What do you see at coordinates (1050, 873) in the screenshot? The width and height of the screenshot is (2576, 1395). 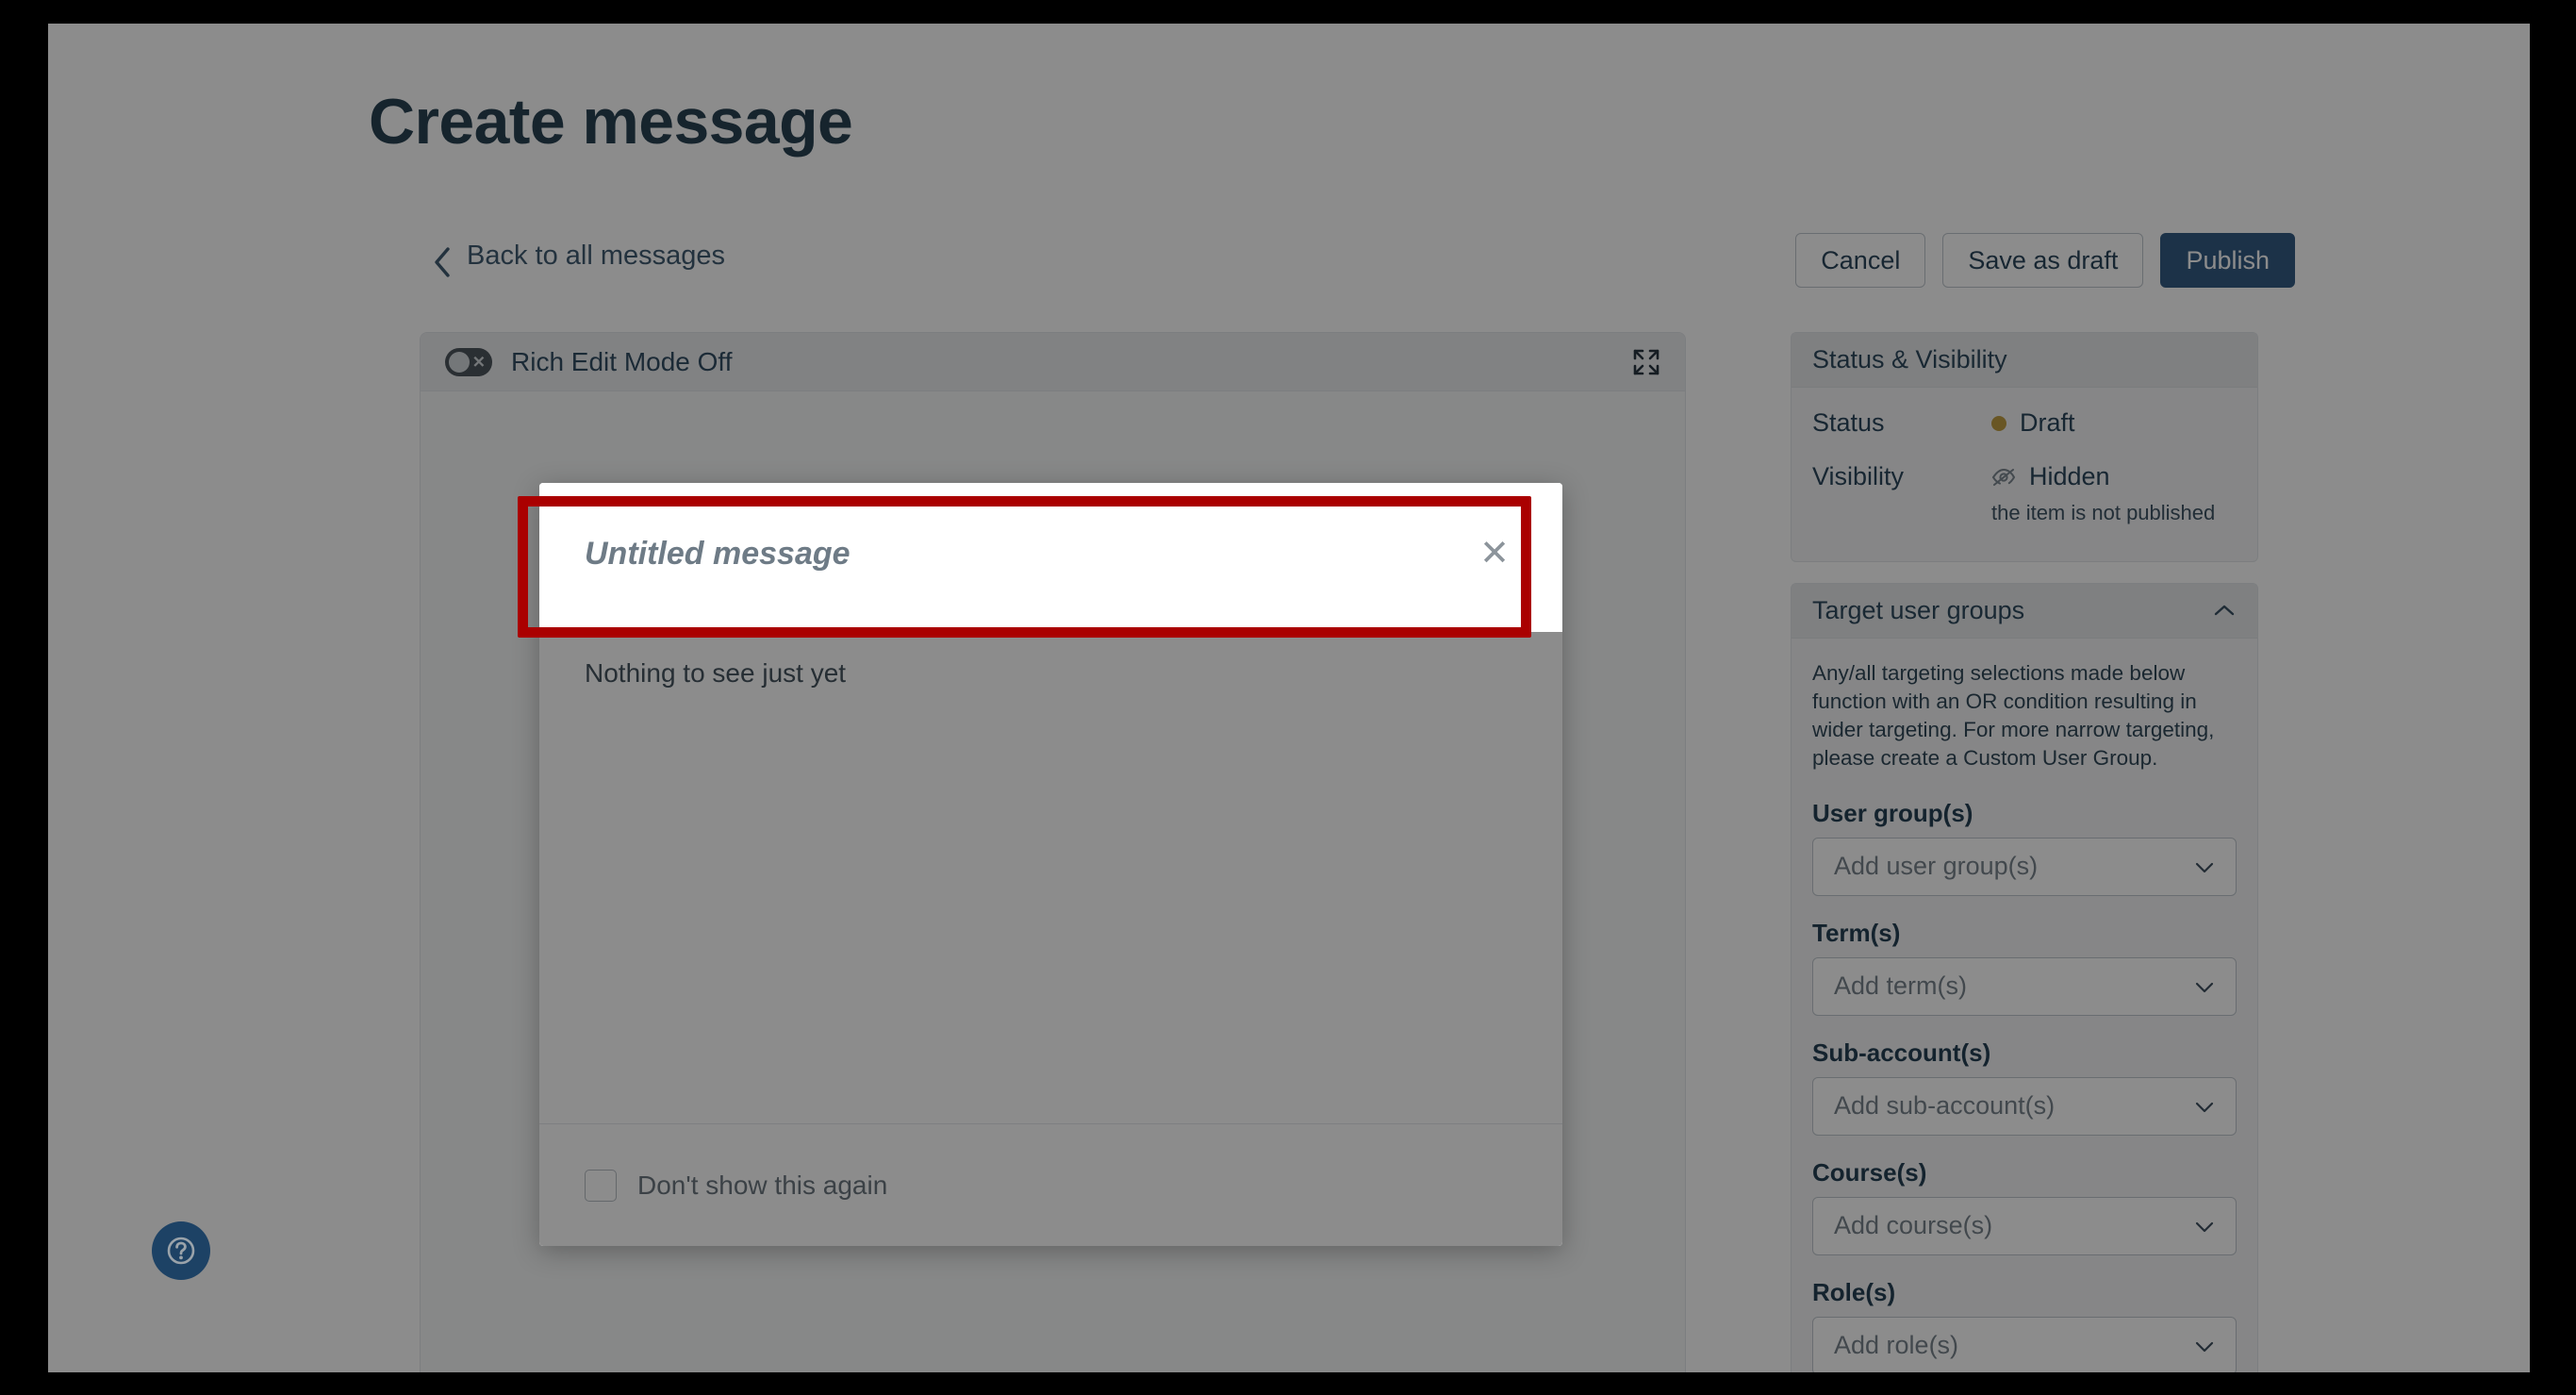 I see `modal-body: Nothing to see just yet` at bounding box center [1050, 873].